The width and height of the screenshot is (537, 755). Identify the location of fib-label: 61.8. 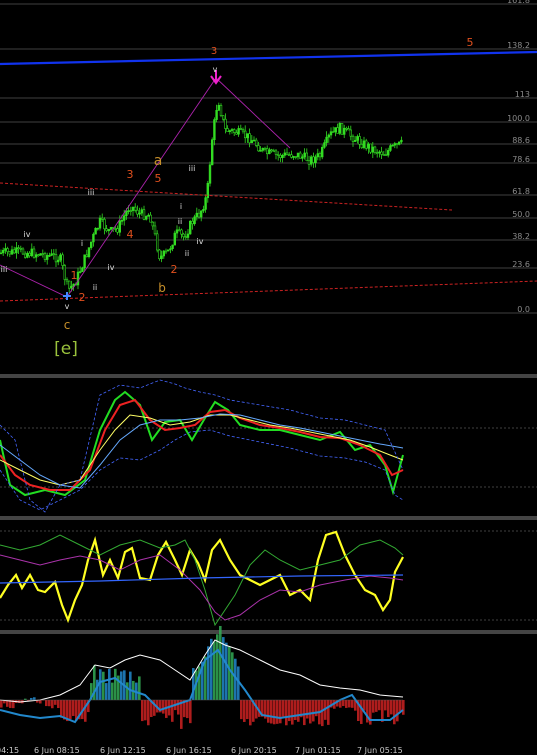
(521, 191).